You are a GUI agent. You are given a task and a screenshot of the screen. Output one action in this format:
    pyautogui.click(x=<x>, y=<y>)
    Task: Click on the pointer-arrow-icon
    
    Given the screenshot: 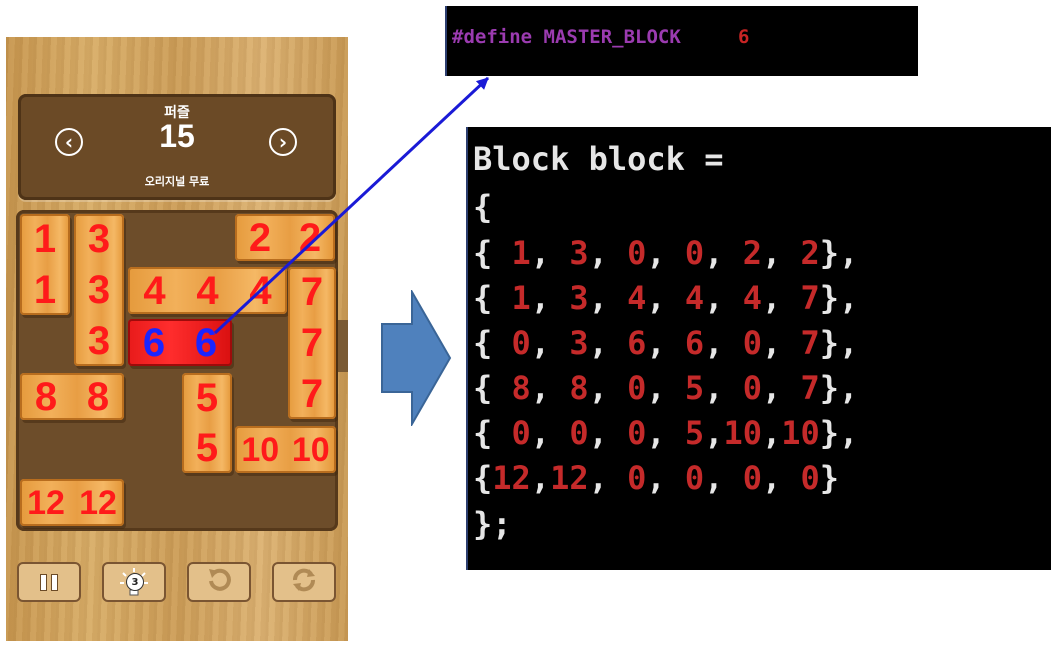 What is the action you would take?
    pyautogui.click(x=351, y=205)
    